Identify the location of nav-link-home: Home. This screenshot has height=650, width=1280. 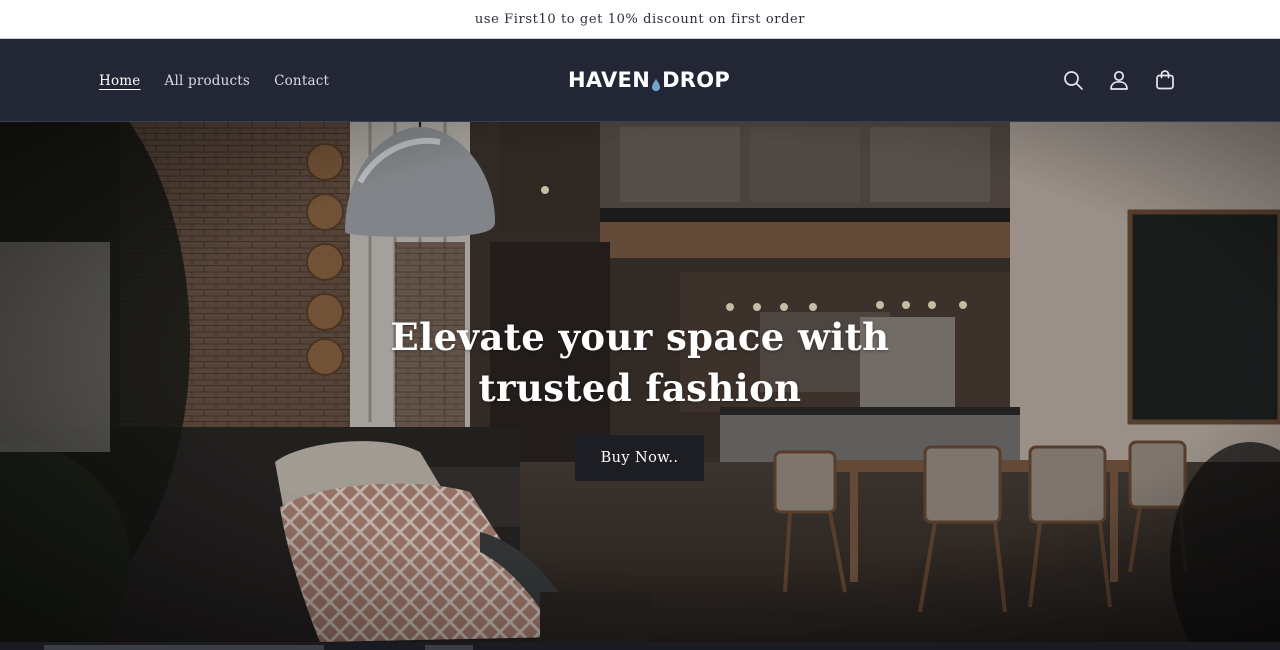
(120, 81).